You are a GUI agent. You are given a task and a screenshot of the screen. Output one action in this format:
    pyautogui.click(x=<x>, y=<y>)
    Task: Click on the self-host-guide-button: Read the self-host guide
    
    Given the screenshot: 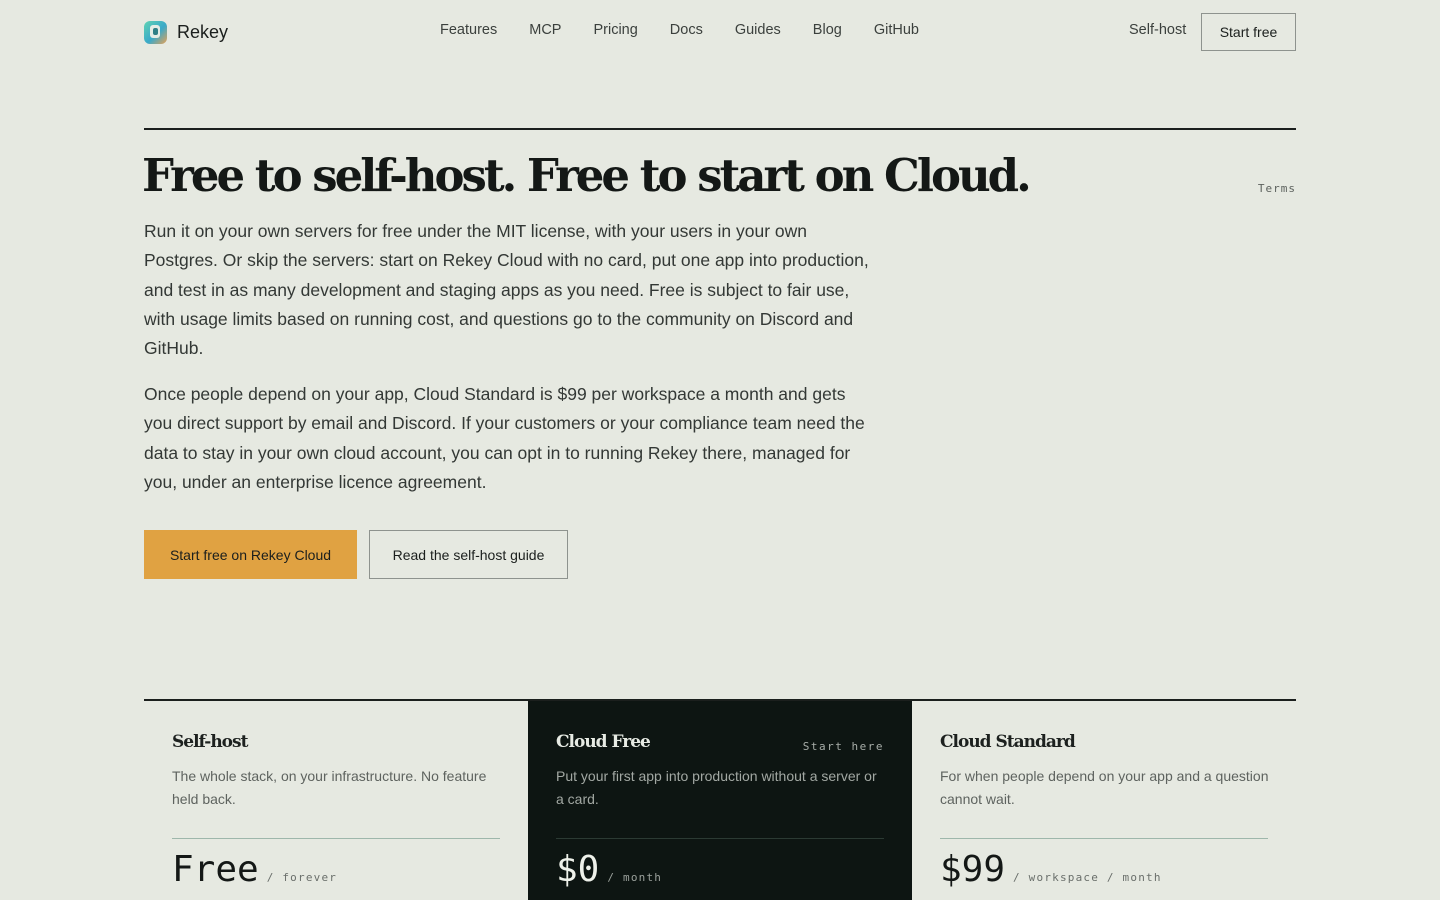 What is the action you would take?
    pyautogui.click(x=468, y=554)
    